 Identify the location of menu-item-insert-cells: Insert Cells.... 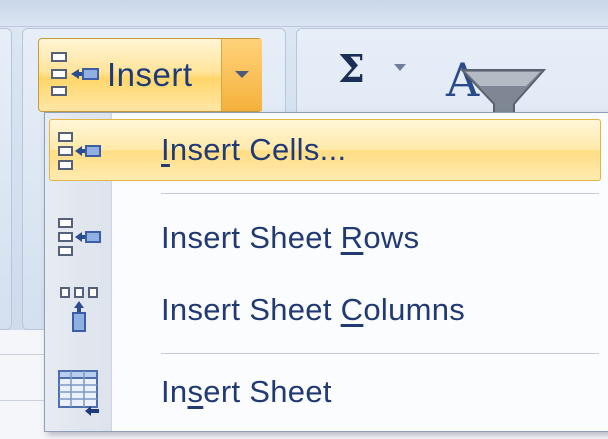
(326, 150).